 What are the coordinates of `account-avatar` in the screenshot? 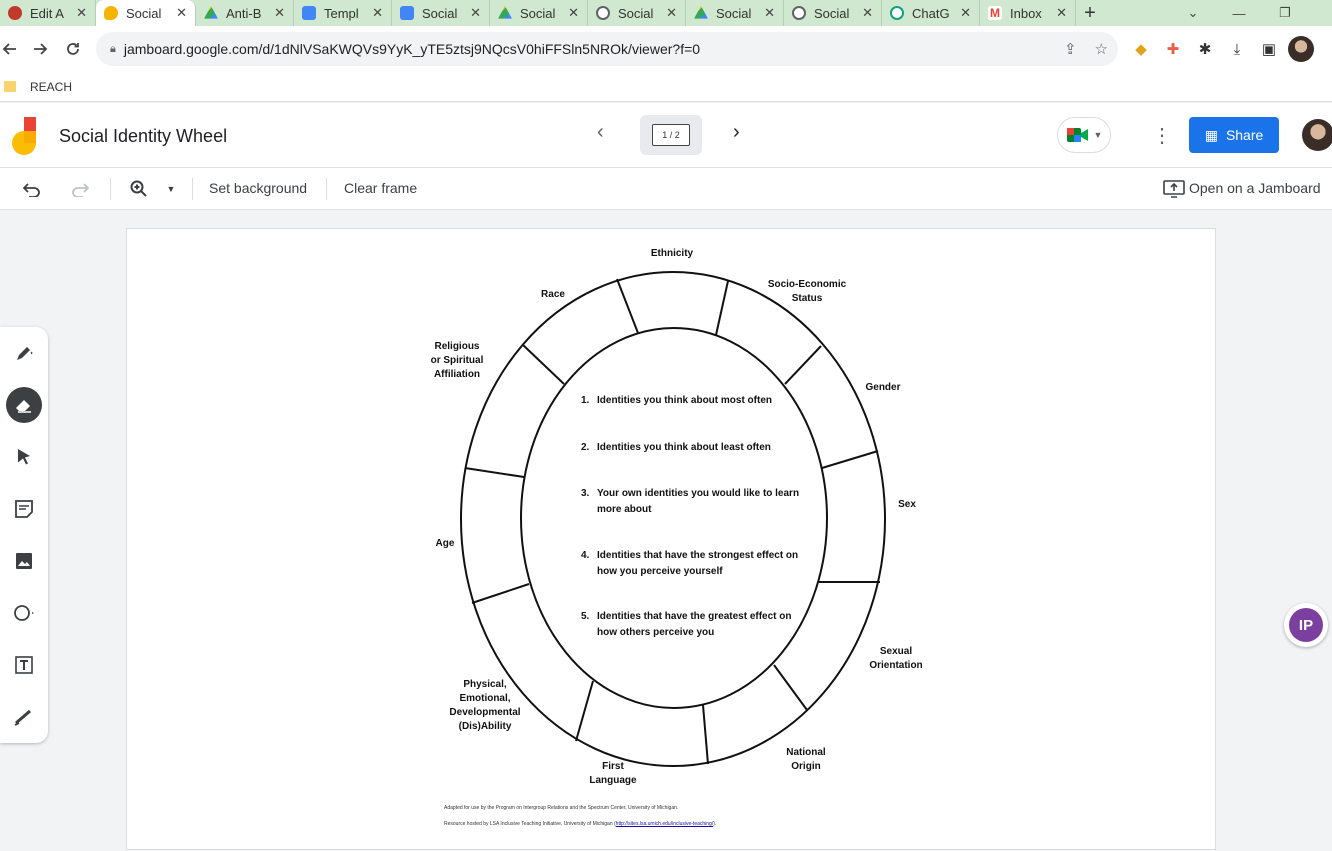 It's located at (1317, 135).